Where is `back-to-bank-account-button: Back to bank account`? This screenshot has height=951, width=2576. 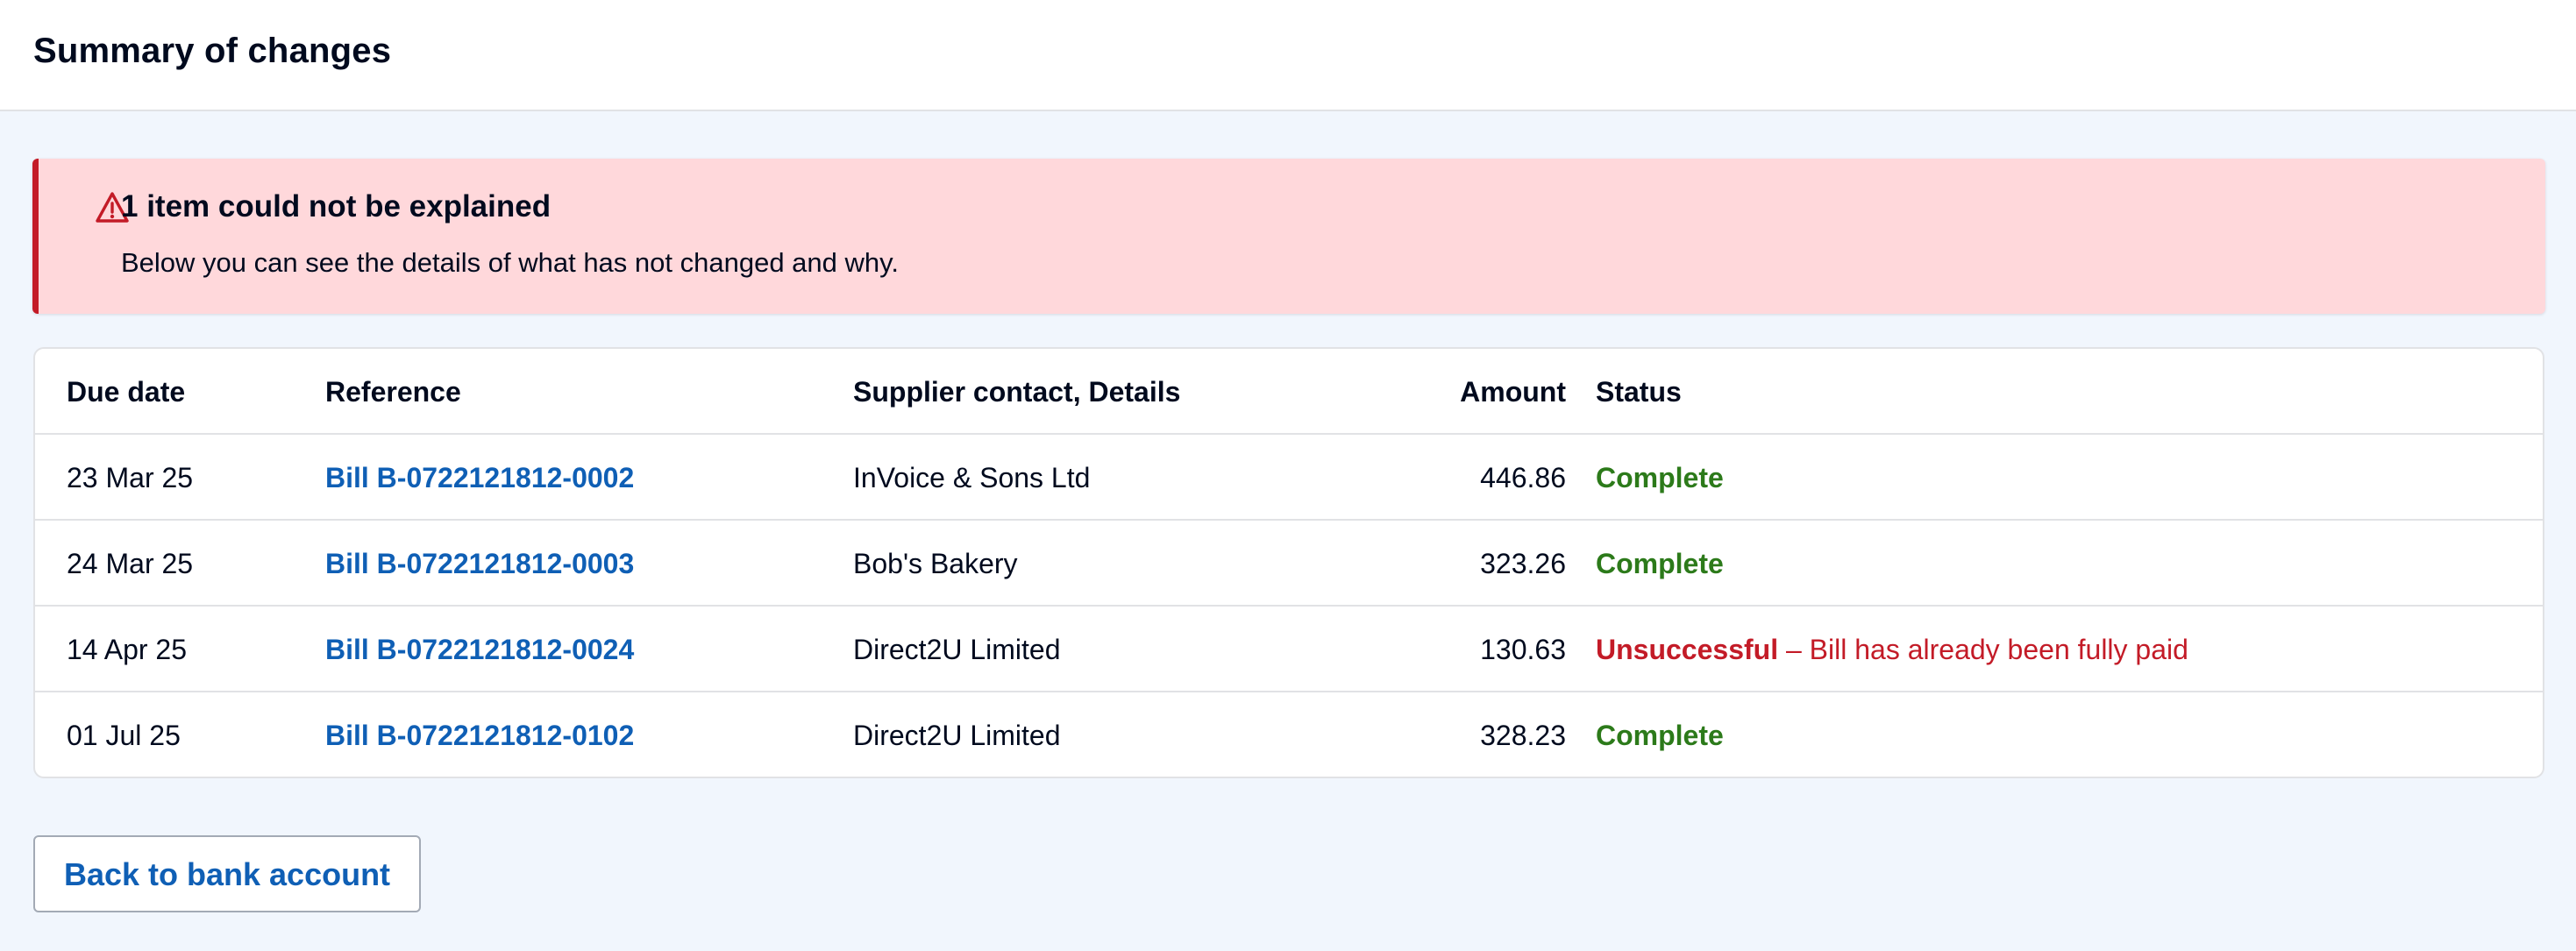 back-to-bank-account-button: Back to bank account is located at coordinates (227, 873).